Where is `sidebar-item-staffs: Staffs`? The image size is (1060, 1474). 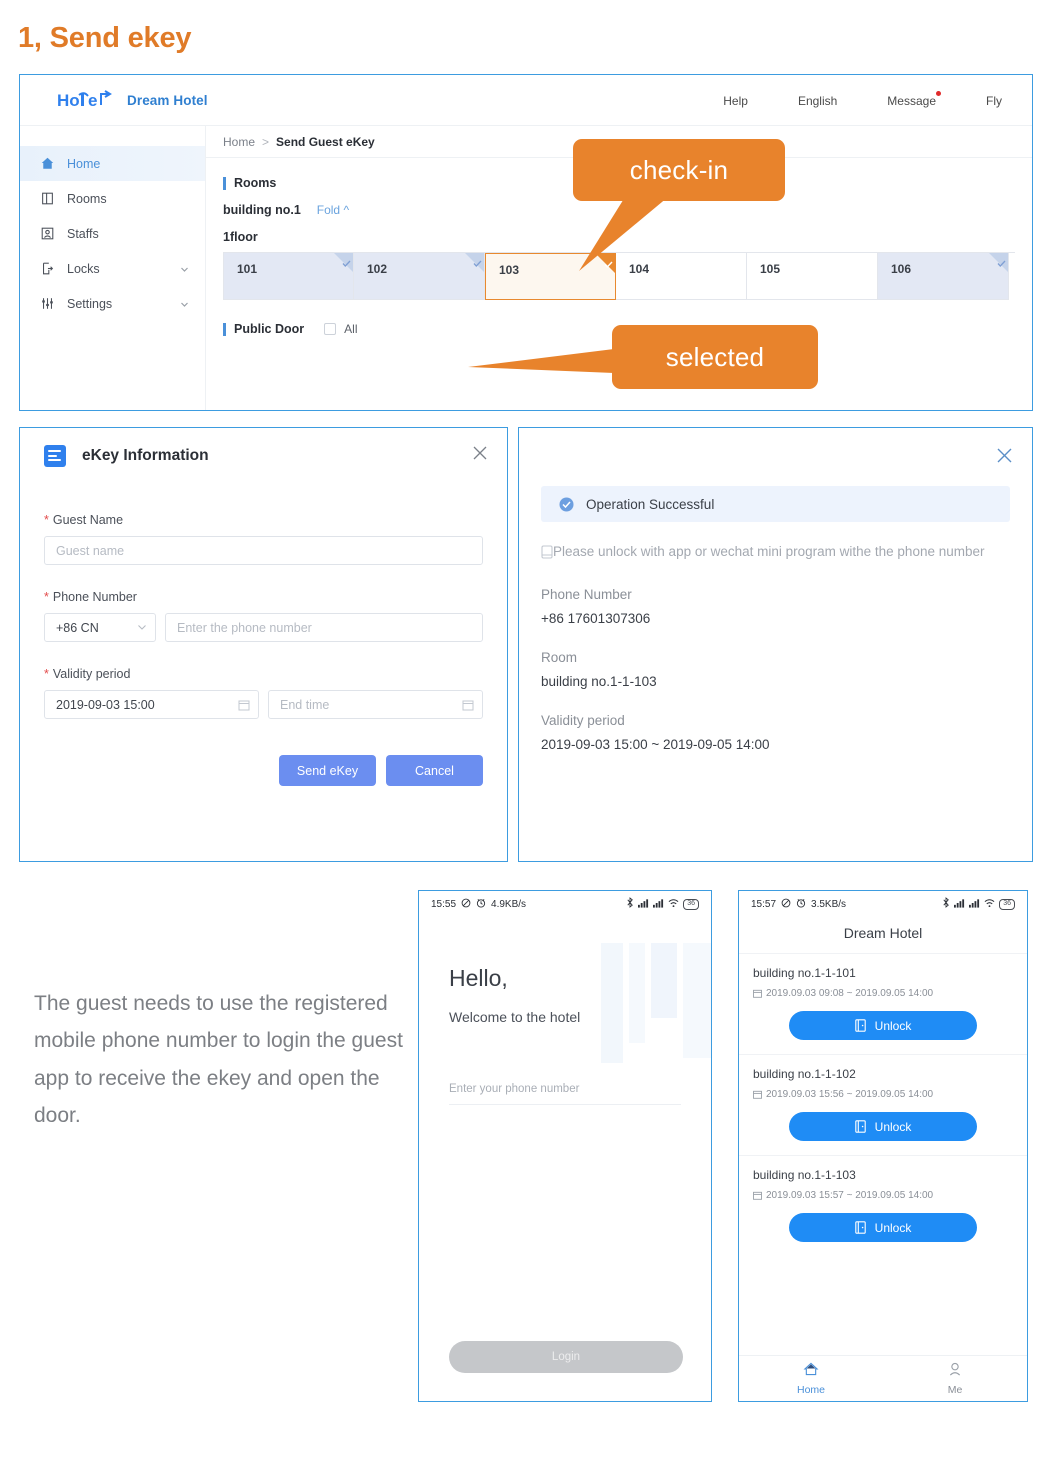 sidebar-item-staffs: Staffs is located at coordinates (112, 233).